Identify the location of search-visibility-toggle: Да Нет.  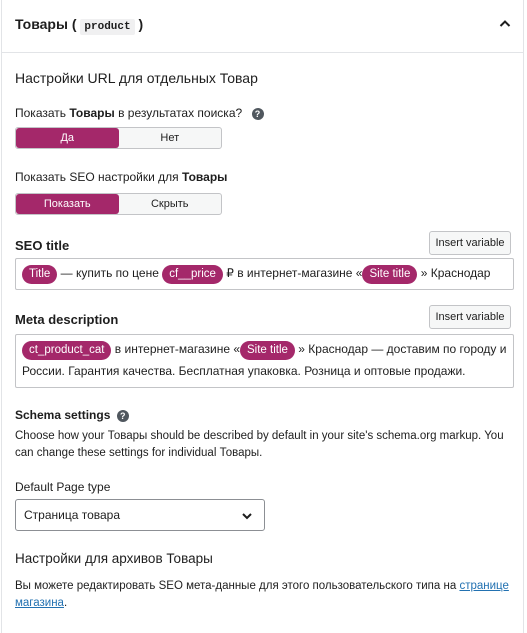
(118, 138).